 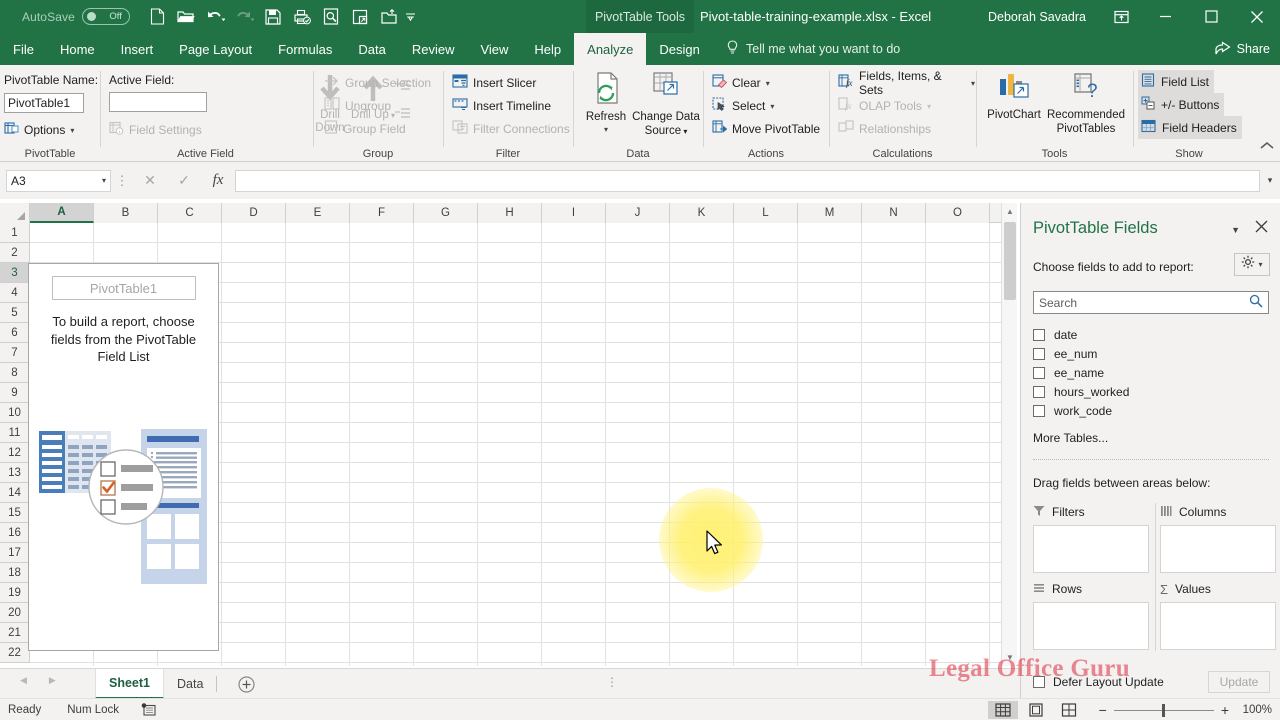 I want to click on options-chevron-down-icon: ▾, so click(x=72, y=130).